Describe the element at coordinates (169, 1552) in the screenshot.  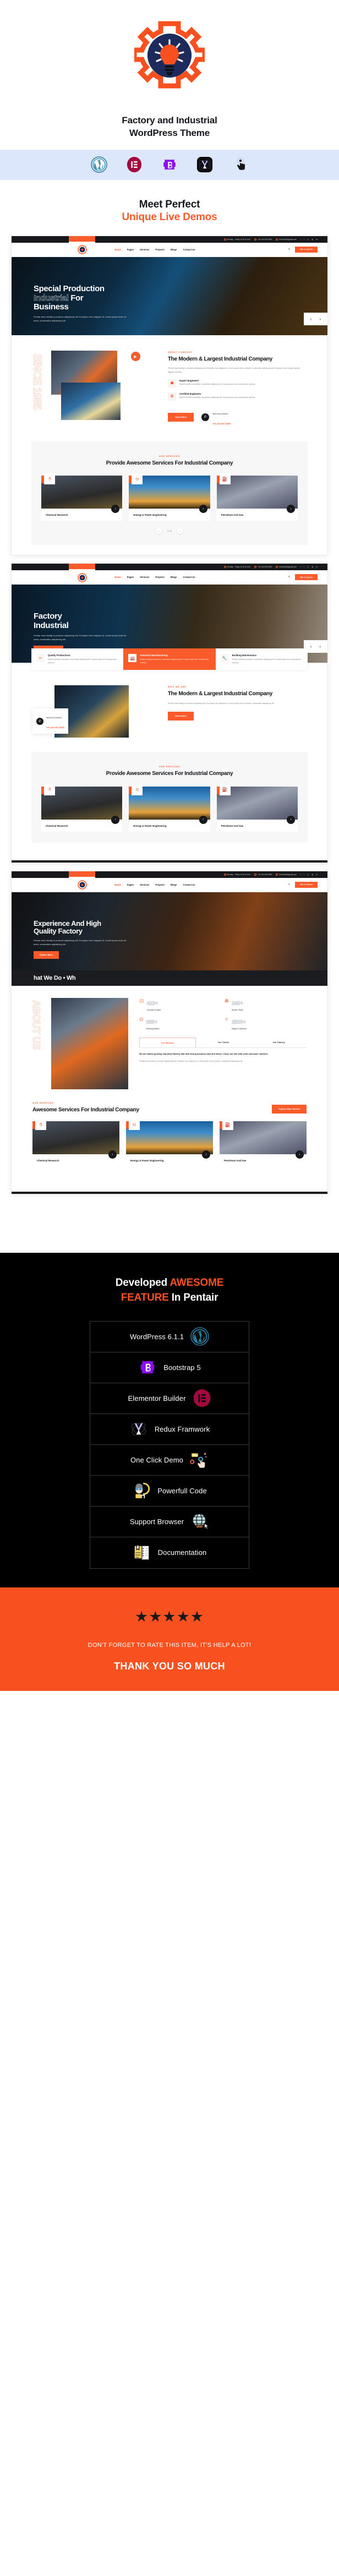
I see `feature-row-documentation: Documentation` at that location.